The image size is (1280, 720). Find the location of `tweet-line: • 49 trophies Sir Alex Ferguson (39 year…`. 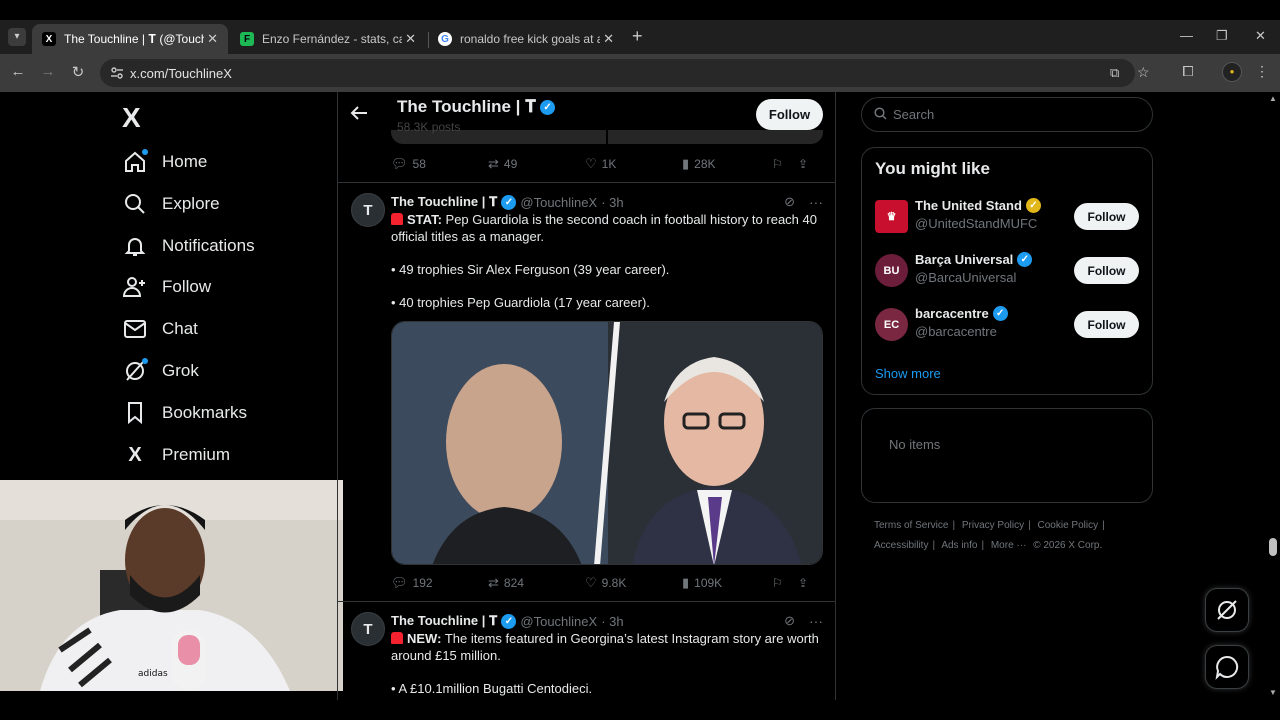

tweet-line: • 49 trophies Sir Alex Ferguson (39 year… is located at coordinates (530, 269).